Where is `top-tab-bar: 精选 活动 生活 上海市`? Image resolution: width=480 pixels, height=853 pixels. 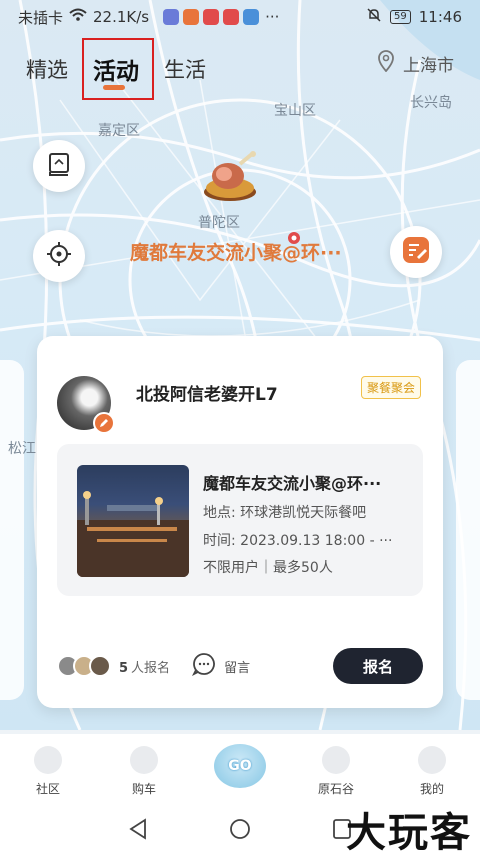
top-tab-bar: 精选 活动 生活 上海市 is located at coordinates (240, 69).